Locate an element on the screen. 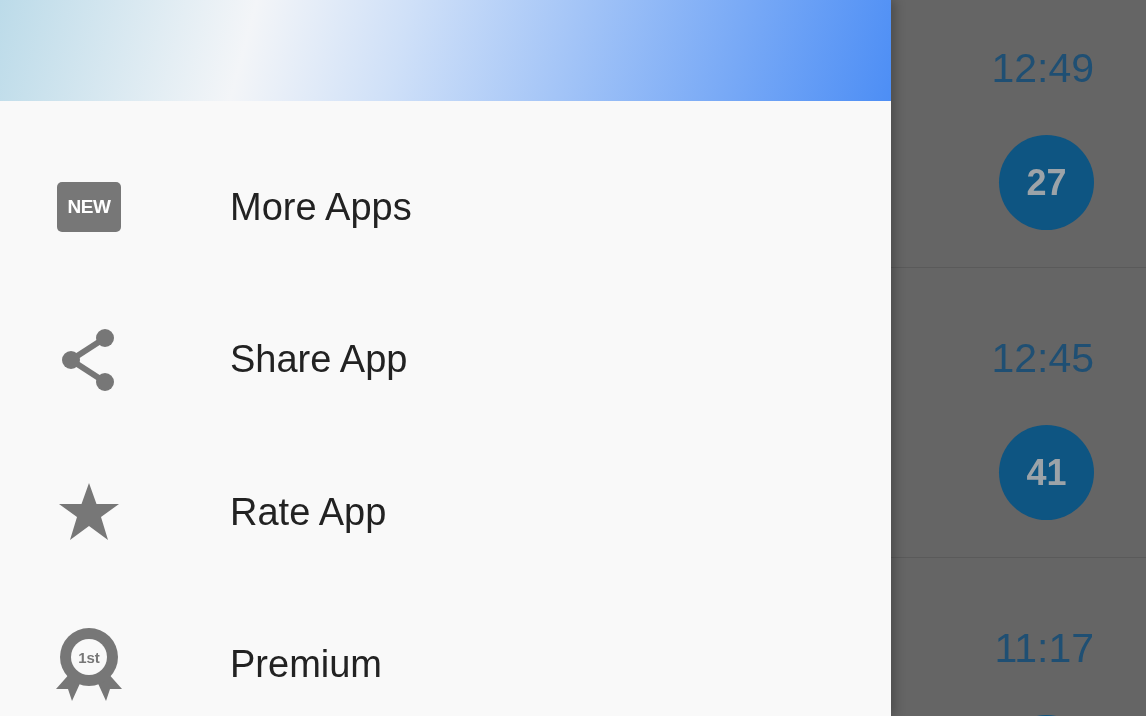 The image size is (1146, 716). time-label: 11:17 is located at coordinates (1044, 648).